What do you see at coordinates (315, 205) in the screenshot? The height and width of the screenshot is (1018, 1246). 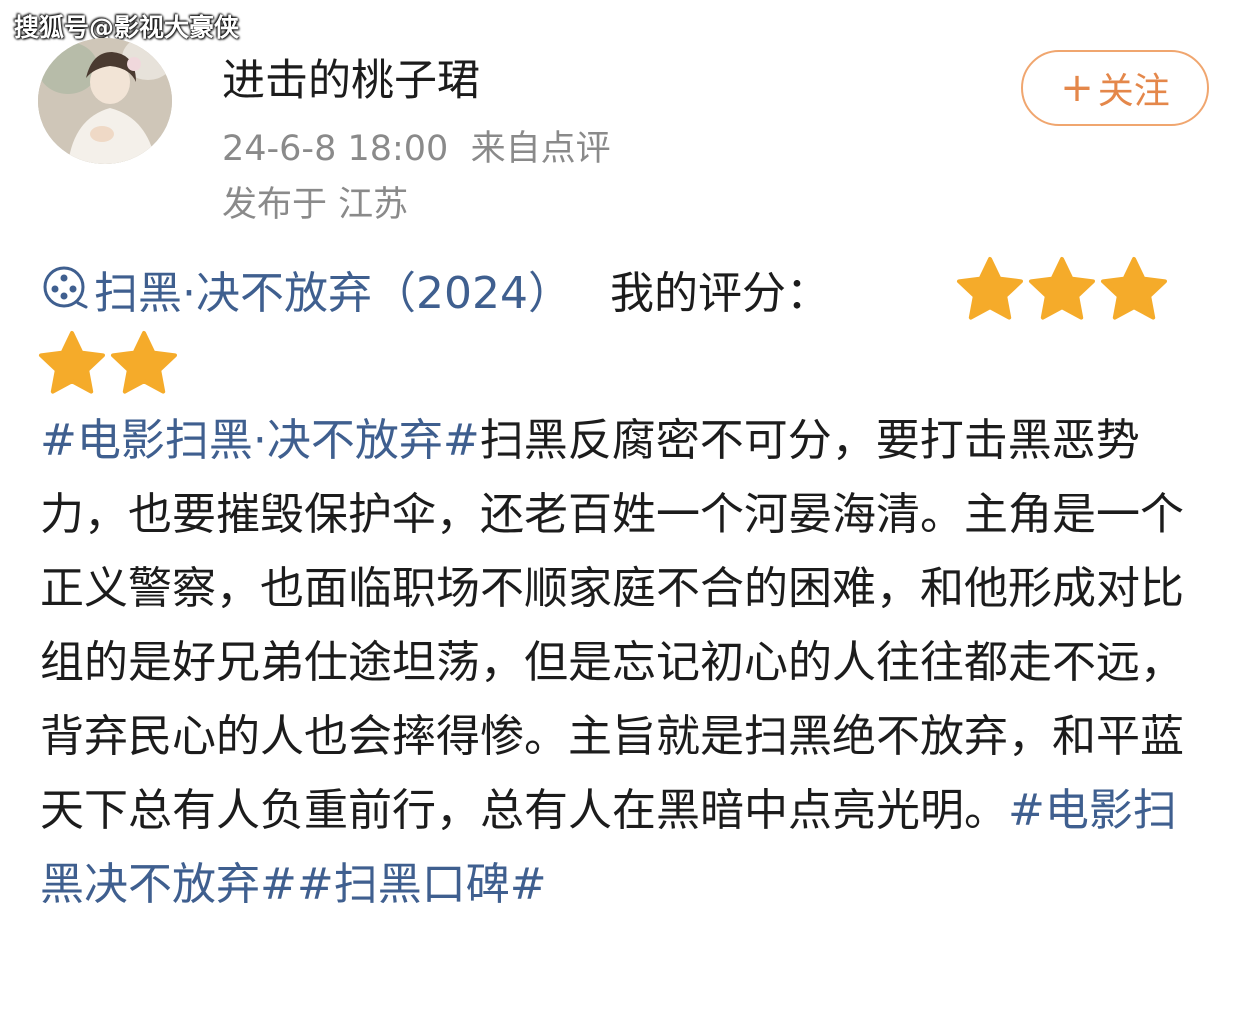 I see `post-location: 发布于 江苏` at bounding box center [315, 205].